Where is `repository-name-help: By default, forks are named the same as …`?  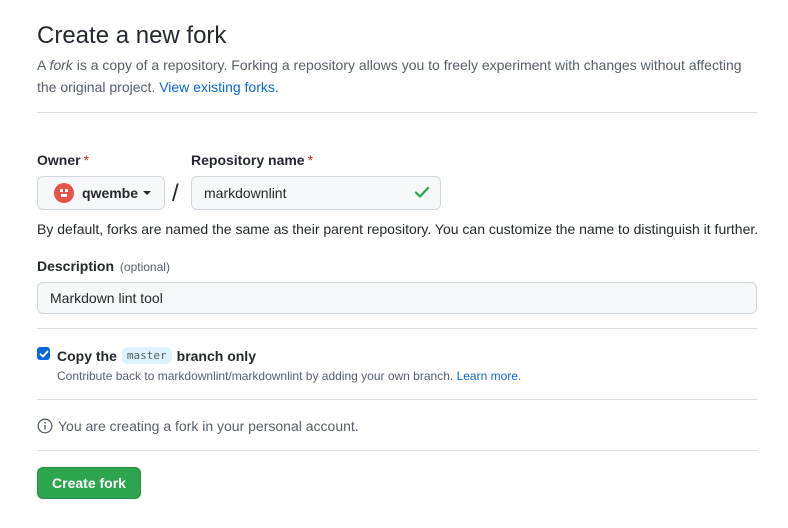 repository-name-help: By default, forks are named the same as … is located at coordinates (398, 229).